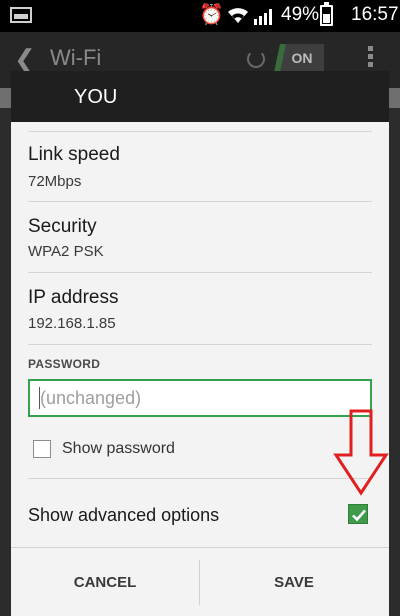 This screenshot has height=616, width=400. I want to click on checkmark-icon, so click(359, 515).